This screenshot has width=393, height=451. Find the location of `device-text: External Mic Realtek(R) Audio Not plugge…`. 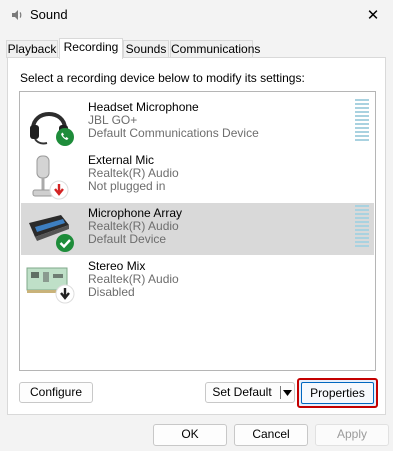

device-text: External Mic Realtek(R) Audio Not plugge… is located at coordinates (133, 173).